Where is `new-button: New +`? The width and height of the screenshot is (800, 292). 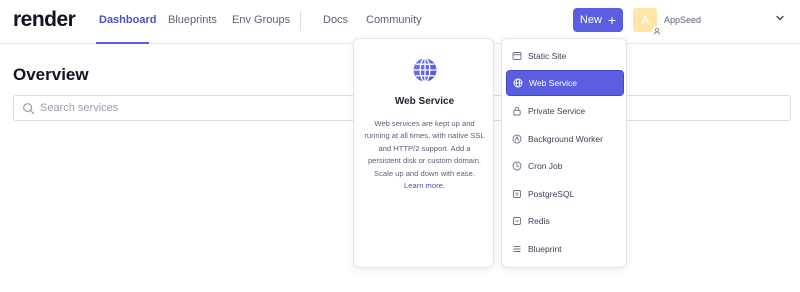 new-button: New + is located at coordinates (598, 20).